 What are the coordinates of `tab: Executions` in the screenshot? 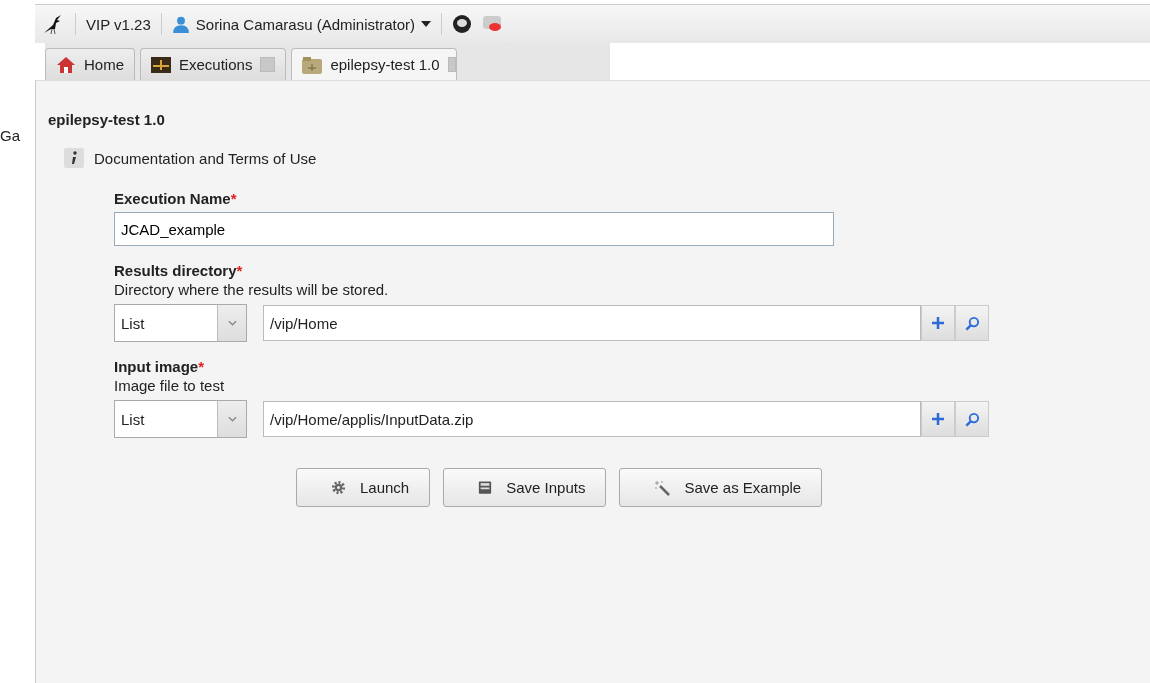 It's located at (213, 64).